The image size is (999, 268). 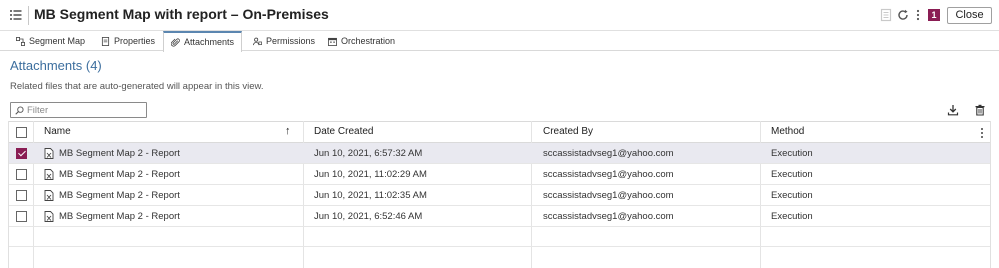 I want to click on notification-badge: 1, so click(x=934, y=15).